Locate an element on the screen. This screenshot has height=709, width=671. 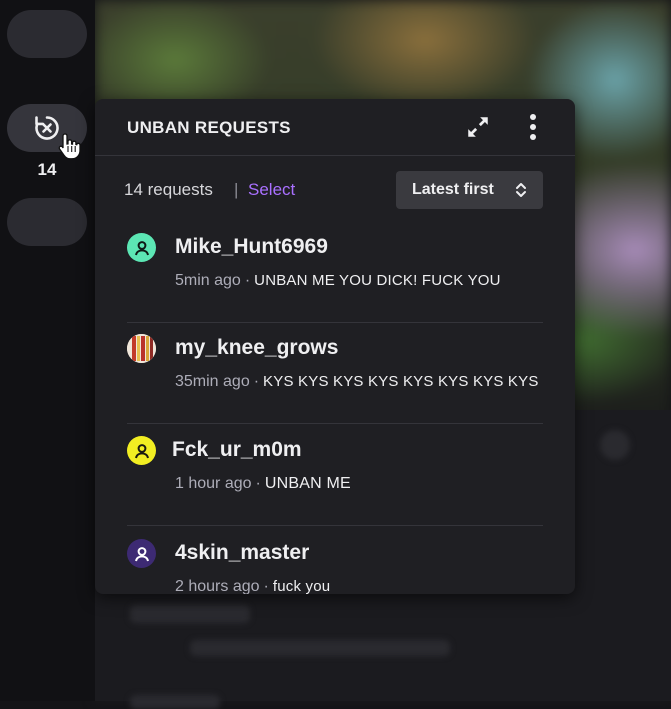
request-time: 5min ago is located at coordinates (208, 280).